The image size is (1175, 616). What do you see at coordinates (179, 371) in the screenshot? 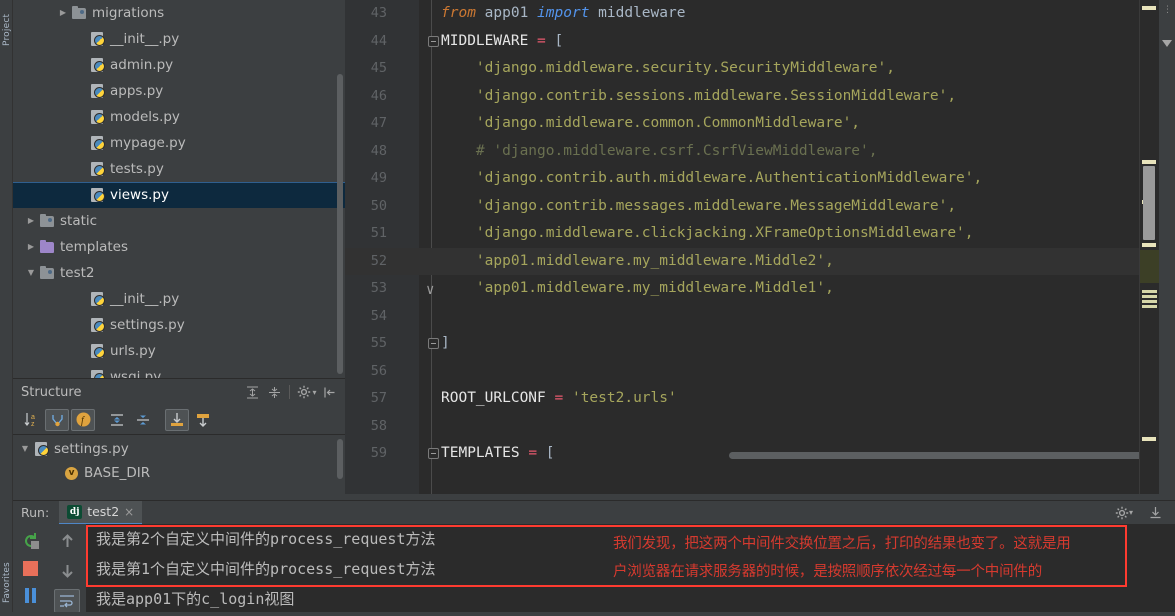
I see `tree-item-wsgi-py: ▶ wsgi.py` at bounding box center [179, 371].